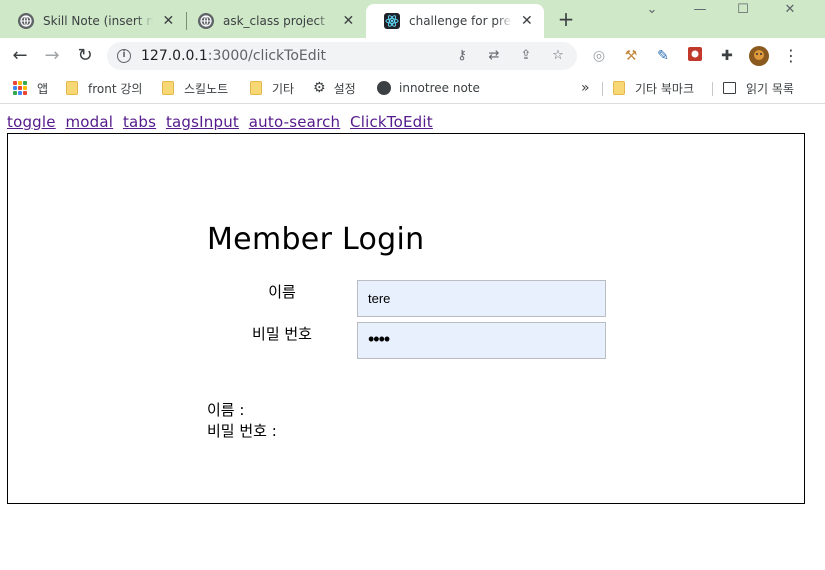 This screenshot has height=570, width=825. Describe the element at coordinates (665, 88) in the screenshot. I see `other-bookmarks-label: 기타 북마크` at that location.